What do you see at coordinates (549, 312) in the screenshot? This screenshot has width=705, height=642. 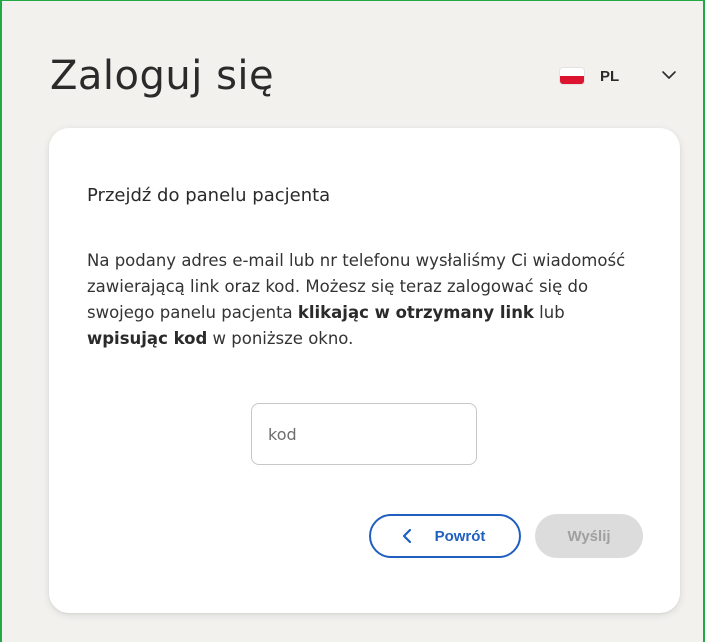 I see `description-text-2: lub` at bounding box center [549, 312].